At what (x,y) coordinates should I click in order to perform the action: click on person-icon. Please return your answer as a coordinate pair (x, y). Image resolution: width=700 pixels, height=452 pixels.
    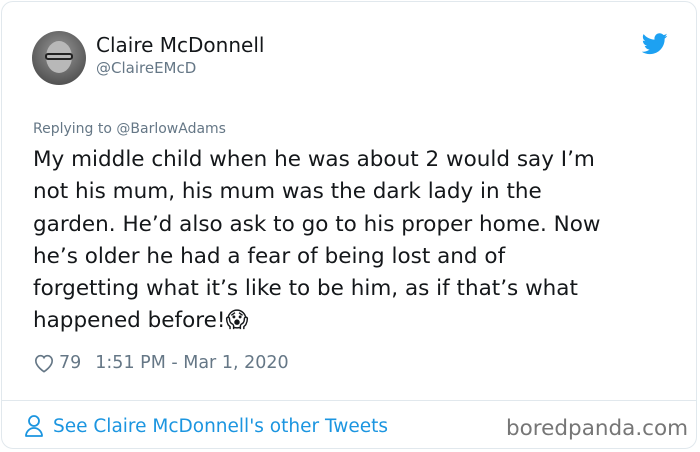
    Looking at the image, I should click on (34, 426).